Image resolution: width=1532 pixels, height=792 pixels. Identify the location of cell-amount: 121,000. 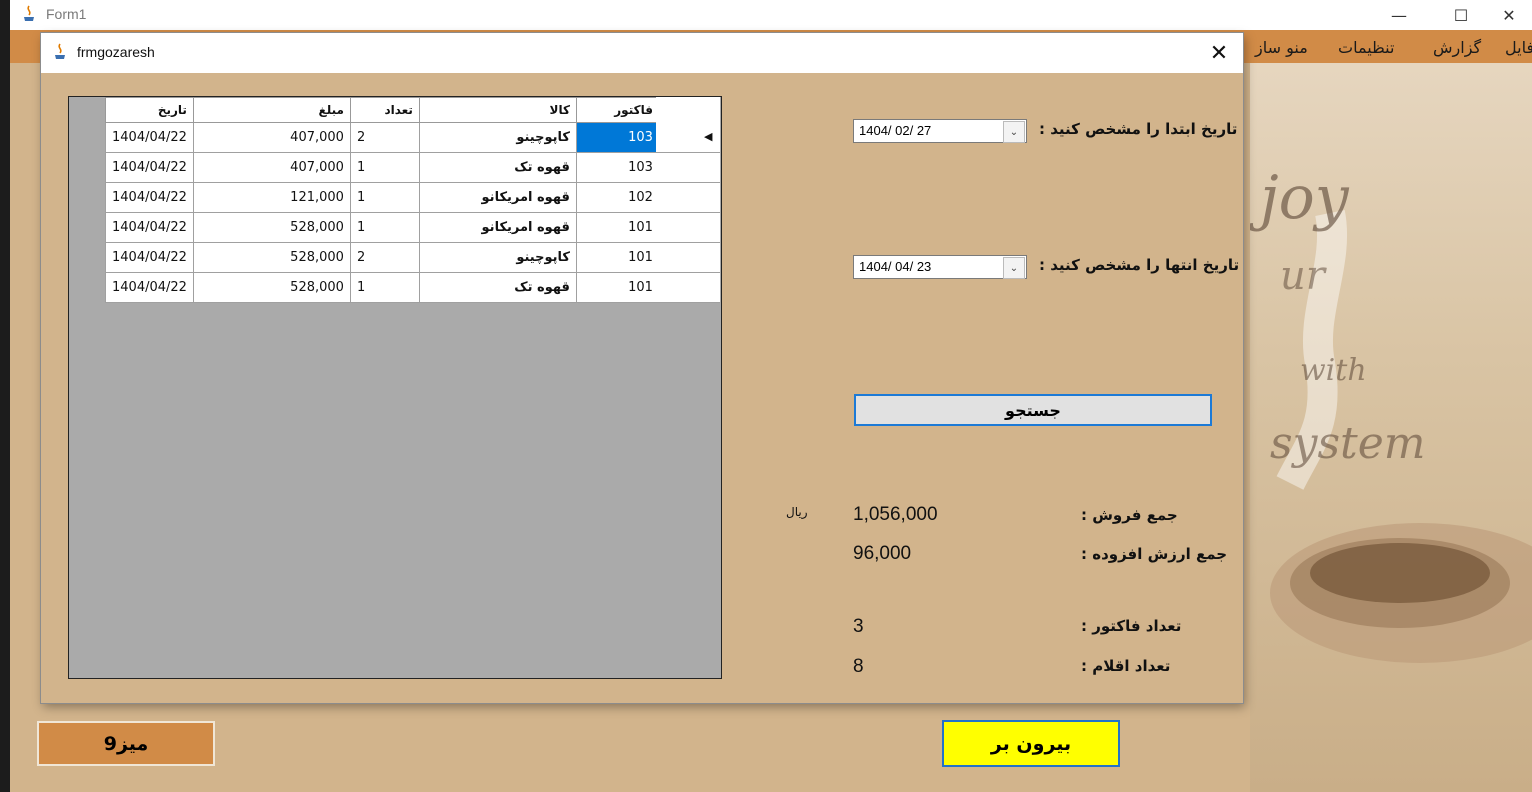
(271, 197).